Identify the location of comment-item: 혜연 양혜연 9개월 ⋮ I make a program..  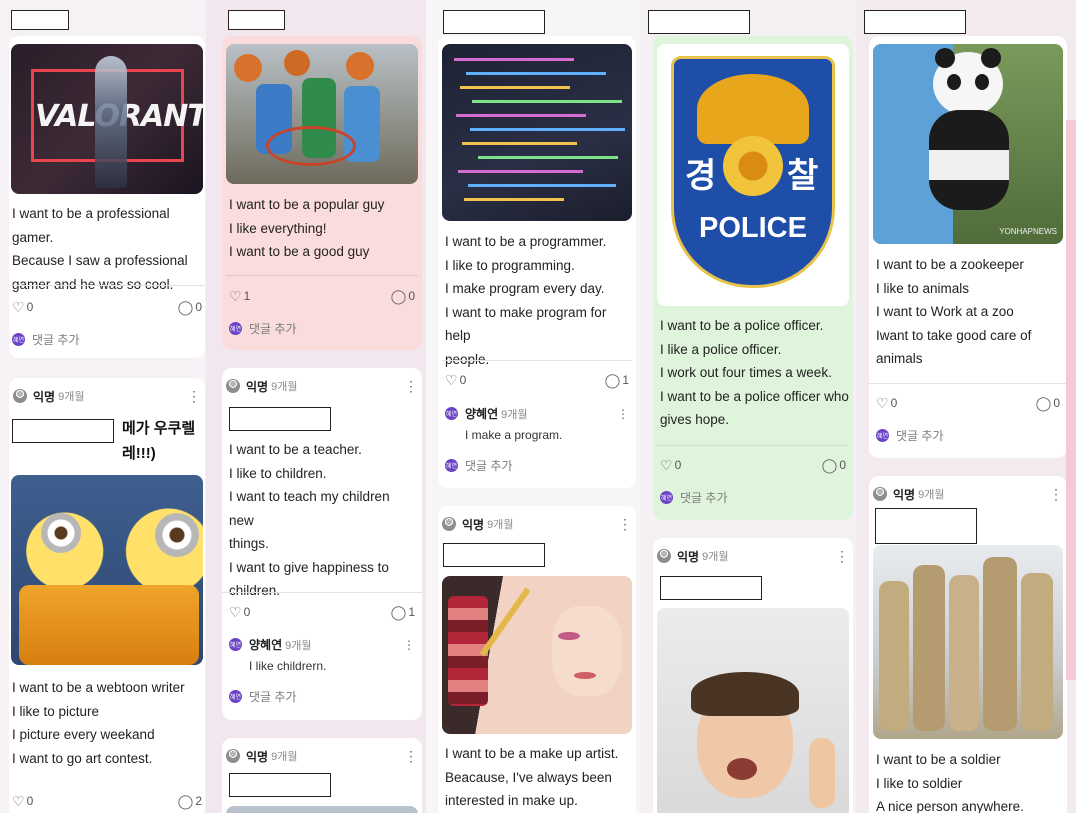
(537, 423).